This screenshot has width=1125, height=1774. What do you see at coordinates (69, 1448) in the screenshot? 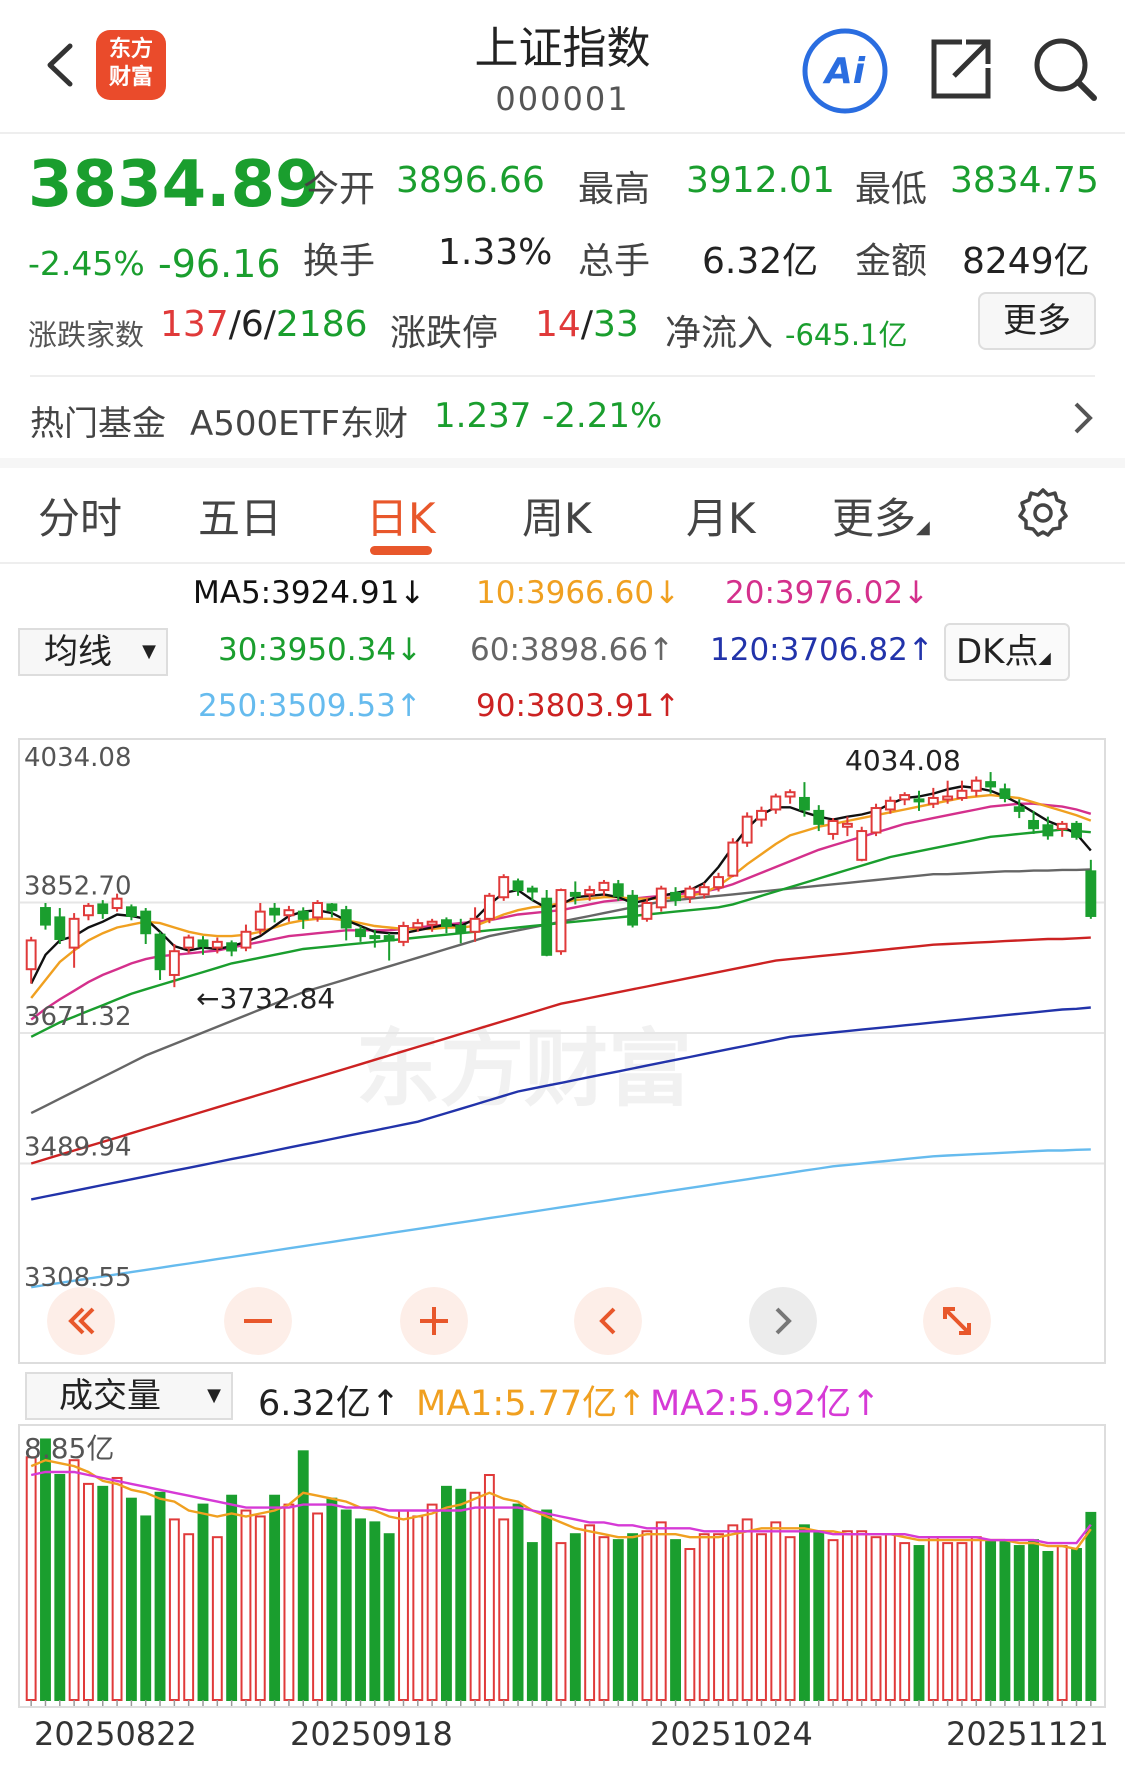
I see `volume-axis-top: 8.85亿` at bounding box center [69, 1448].